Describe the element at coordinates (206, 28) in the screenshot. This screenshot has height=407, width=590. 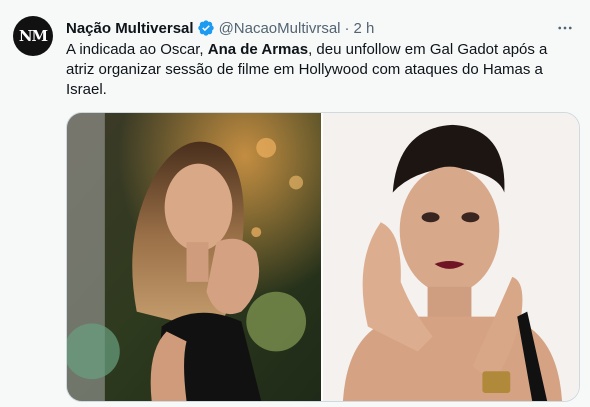
I see `verified-badge-icon` at that location.